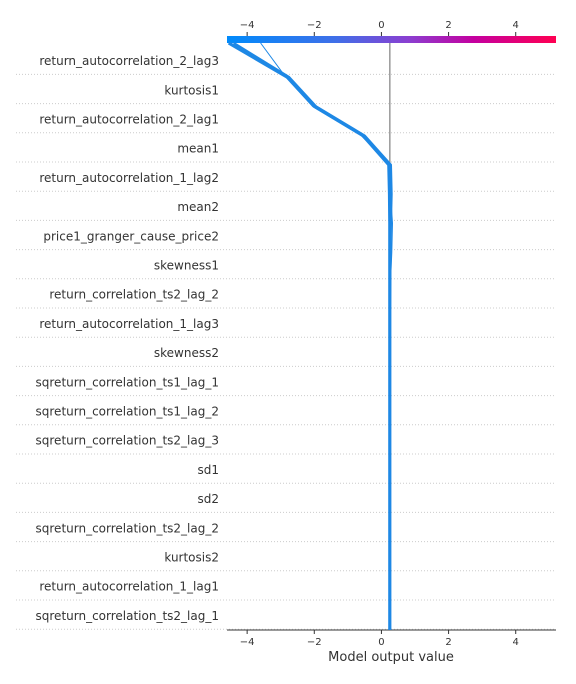  What do you see at coordinates (314, 642) in the screenshot?
I see `x-tick-label: −2` at bounding box center [314, 642].